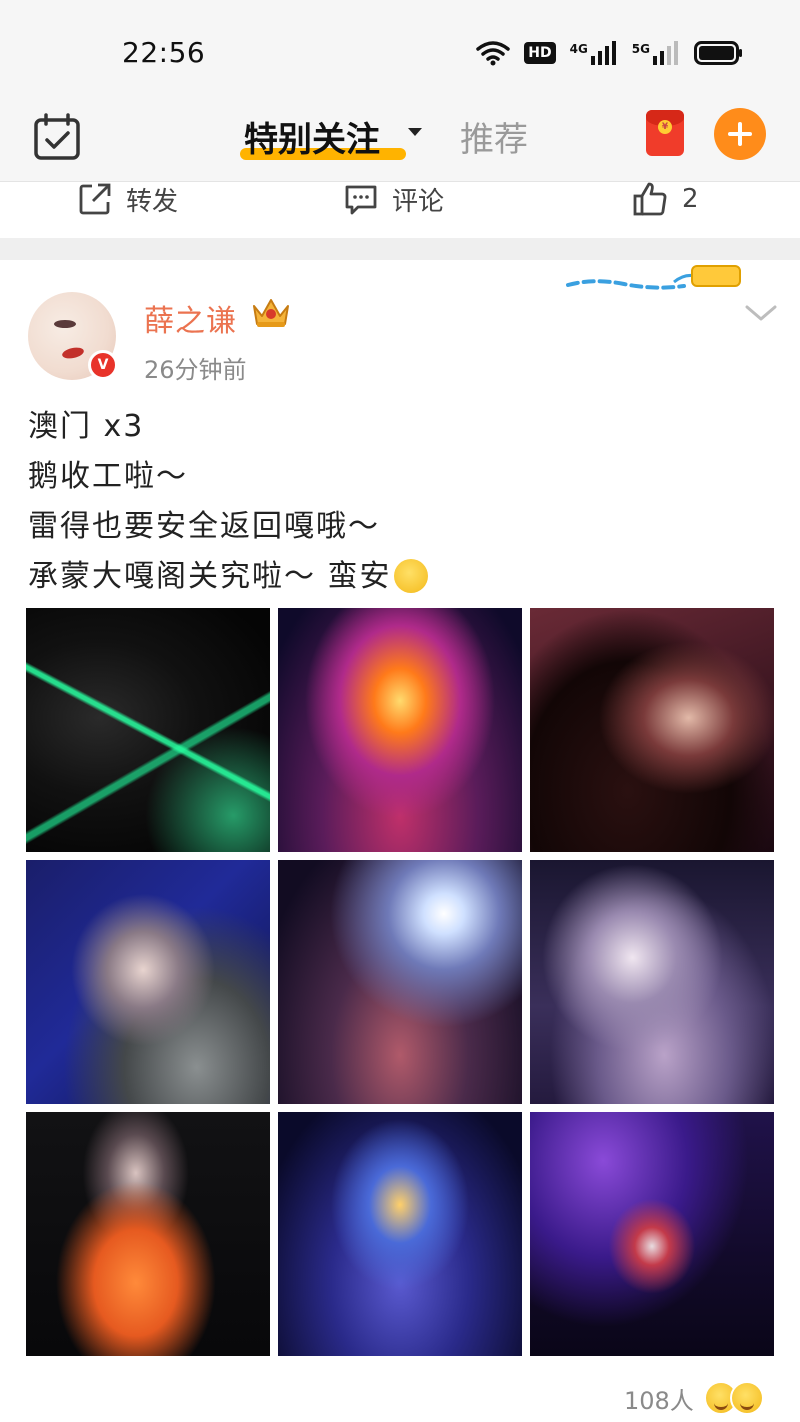  I want to click on red-packet-icon: ¥, so click(665, 133).